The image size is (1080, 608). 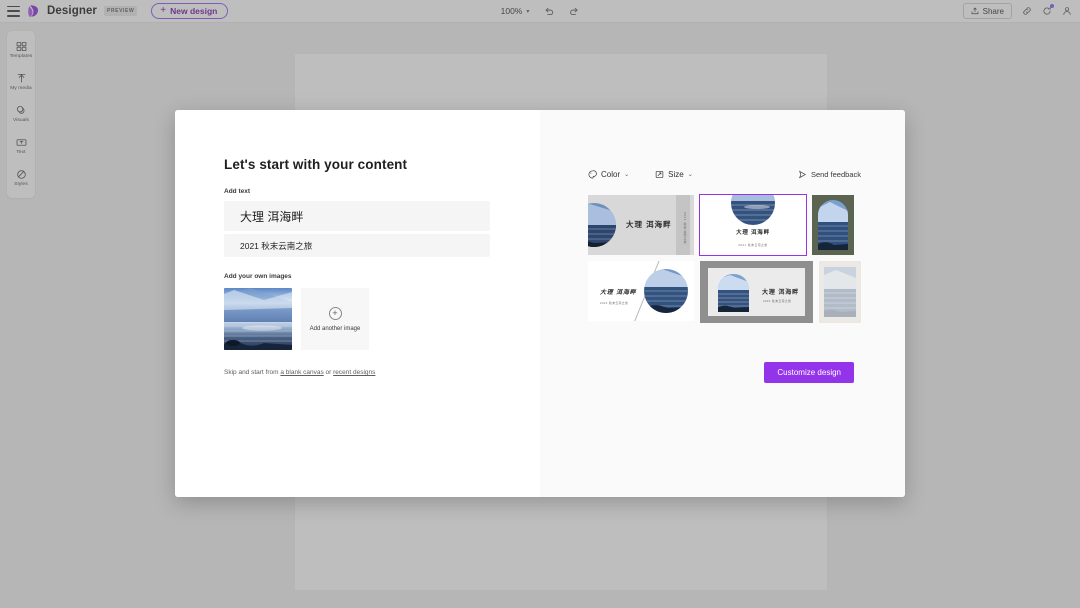 What do you see at coordinates (592, 174) in the screenshot?
I see `palette-icon` at bounding box center [592, 174].